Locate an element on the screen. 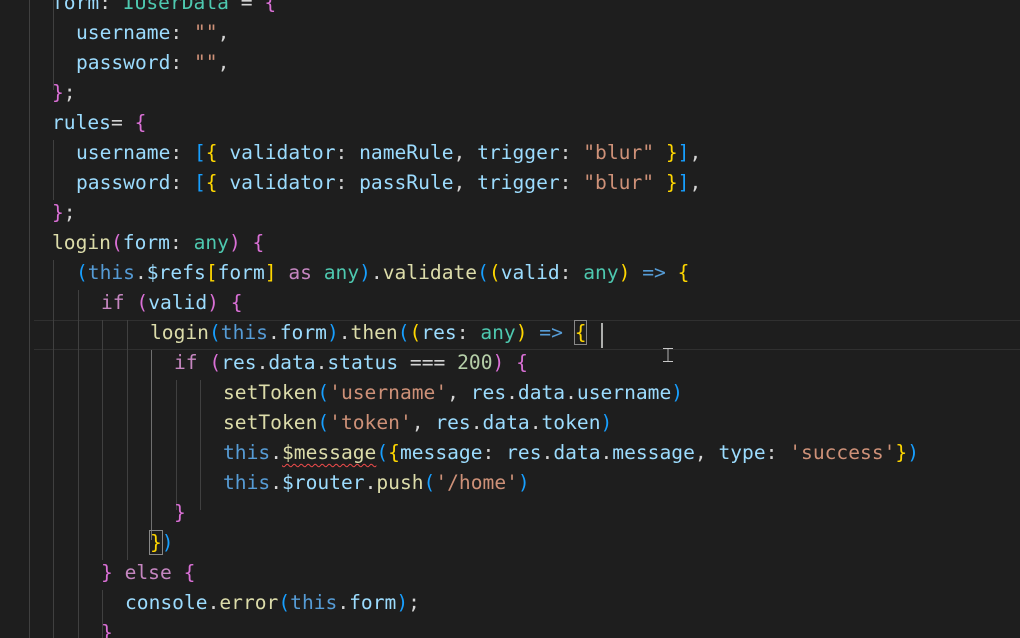  code-line: console.error(this.form); is located at coordinates (272, 603).